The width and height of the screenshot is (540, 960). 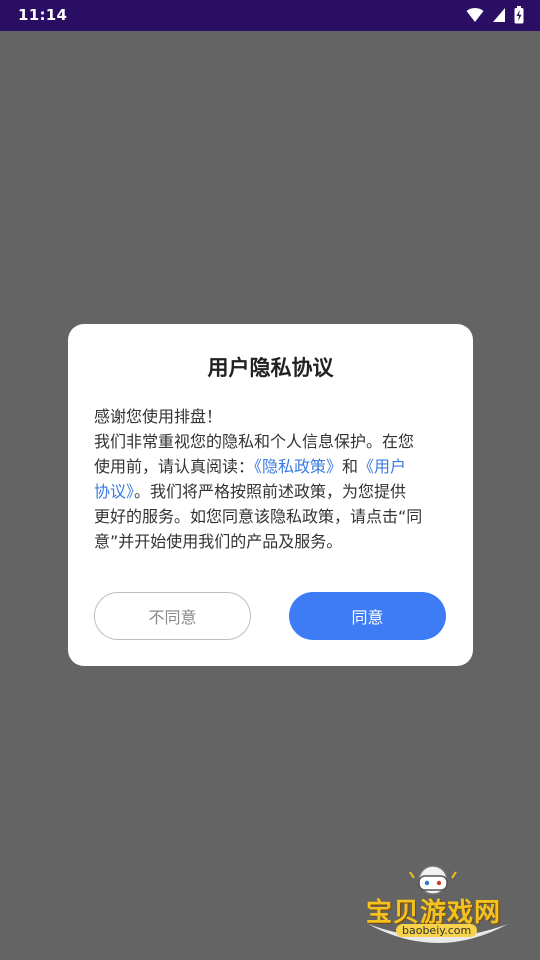 What do you see at coordinates (218, 541) in the screenshot?
I see `body-line: 意”并开始使用我们的产品及服务。` at bounding box center [218, 541].